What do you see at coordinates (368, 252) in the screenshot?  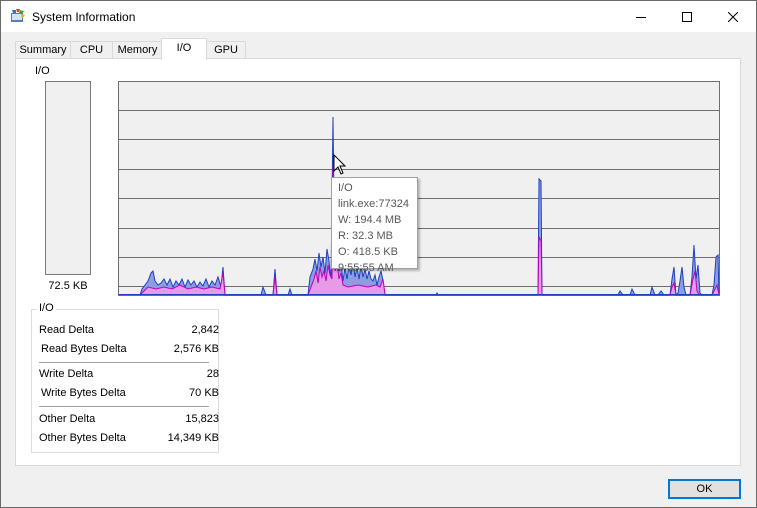 I see `tooltip-other: O: 418.5 KB` at bounding box center [368, 252].